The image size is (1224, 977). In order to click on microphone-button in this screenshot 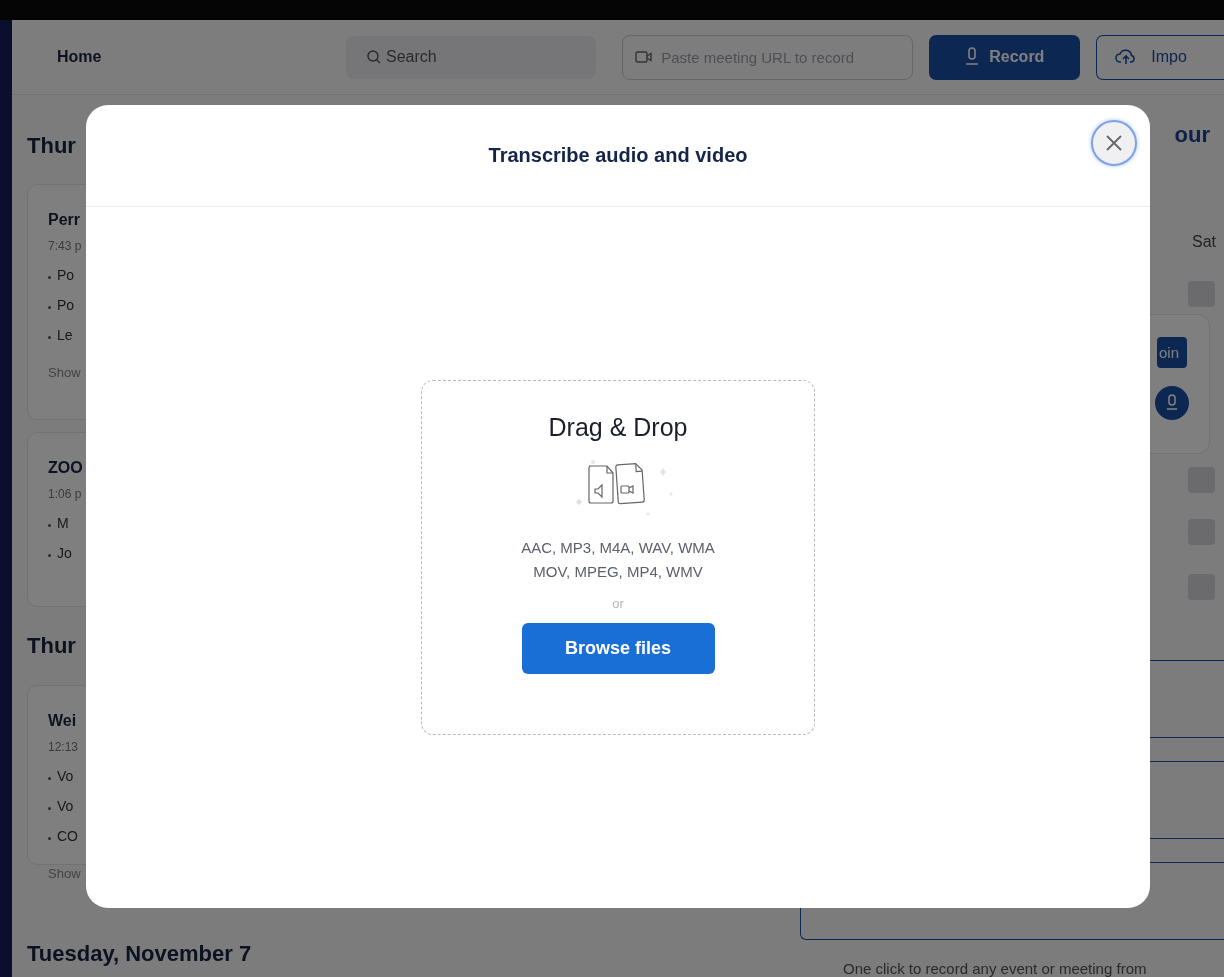, I will do `click(1172, 403)`.